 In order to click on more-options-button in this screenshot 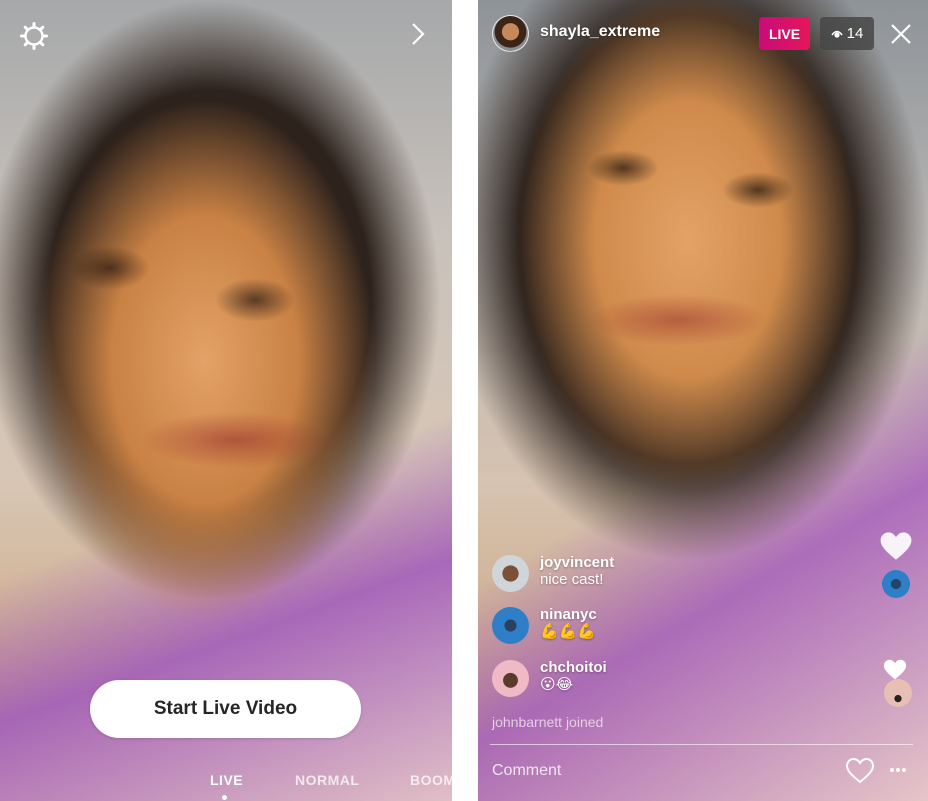, I will do `click(898, 770)`.